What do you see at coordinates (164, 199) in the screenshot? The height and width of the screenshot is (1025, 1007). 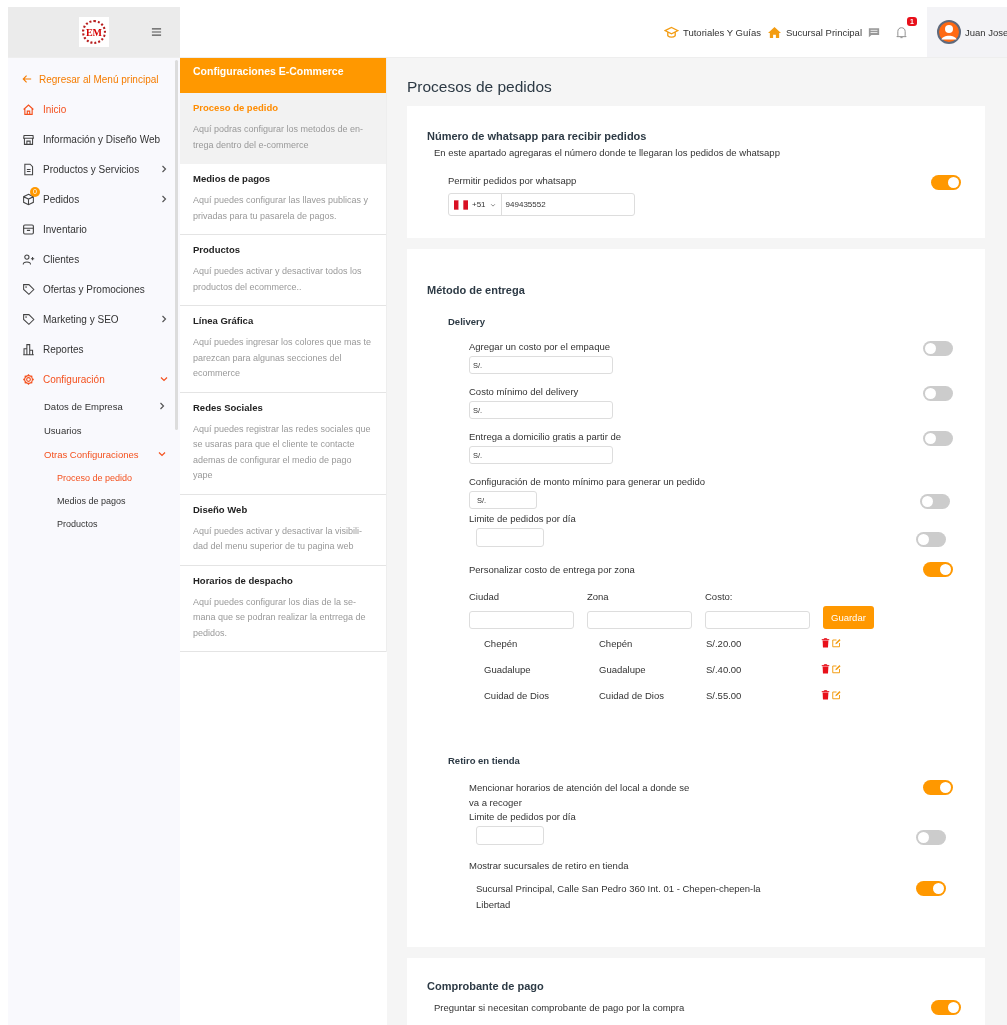 I see `chevron-right-icon` at bounding box center [164, 199].